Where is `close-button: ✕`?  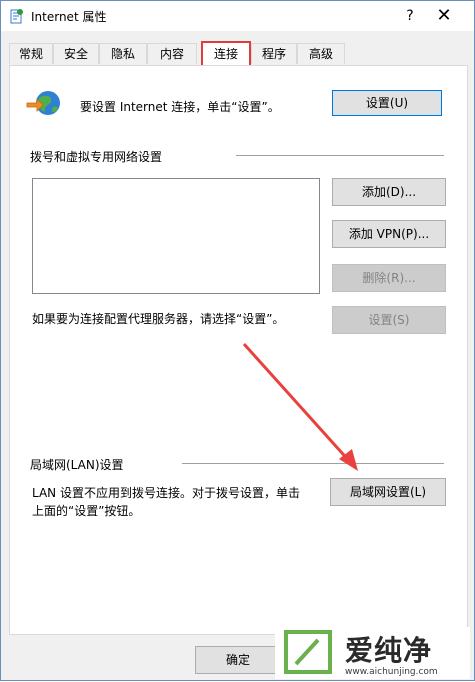
close-button: ✕ is located at coordinates (444, 16).